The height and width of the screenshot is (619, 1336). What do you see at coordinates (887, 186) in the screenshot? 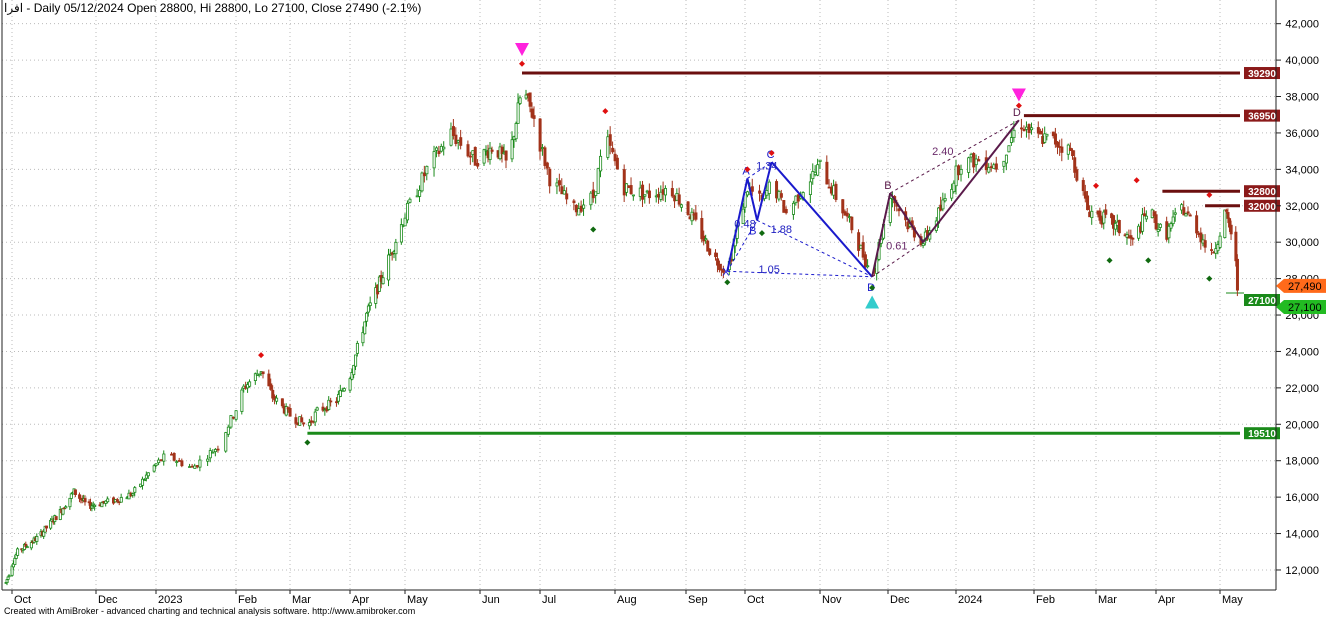
I see `pattern2-point-label: B` at bounding box center [887, 186].